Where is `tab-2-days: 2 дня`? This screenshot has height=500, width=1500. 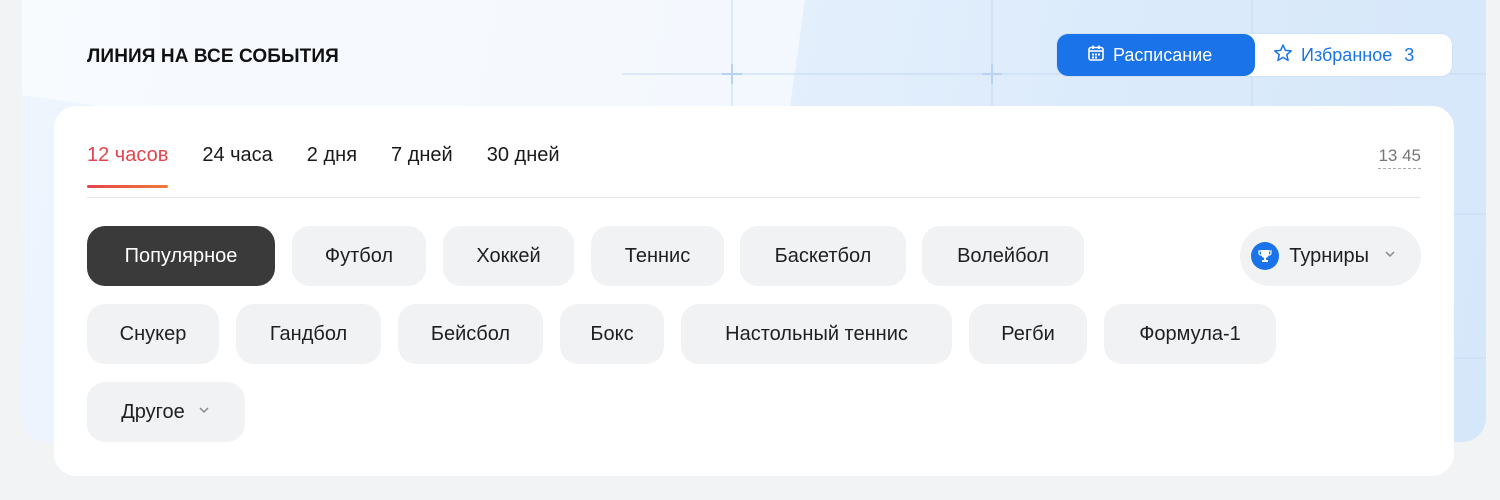
tab-2-days: 2 дня is located at coordinates (332, 165).